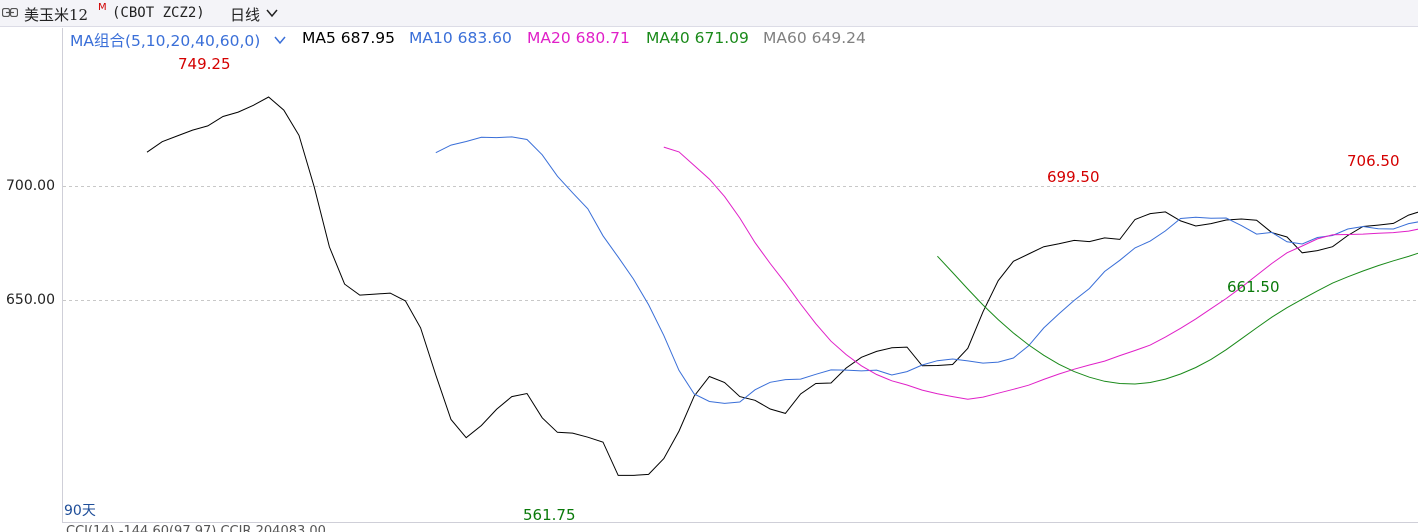 The width and height of the screenshot is (1418, 532). What do you see at coordinates (80, 511) in the screenshot?
I see `period-length-label: 90天` at bounding box center [80, 511].